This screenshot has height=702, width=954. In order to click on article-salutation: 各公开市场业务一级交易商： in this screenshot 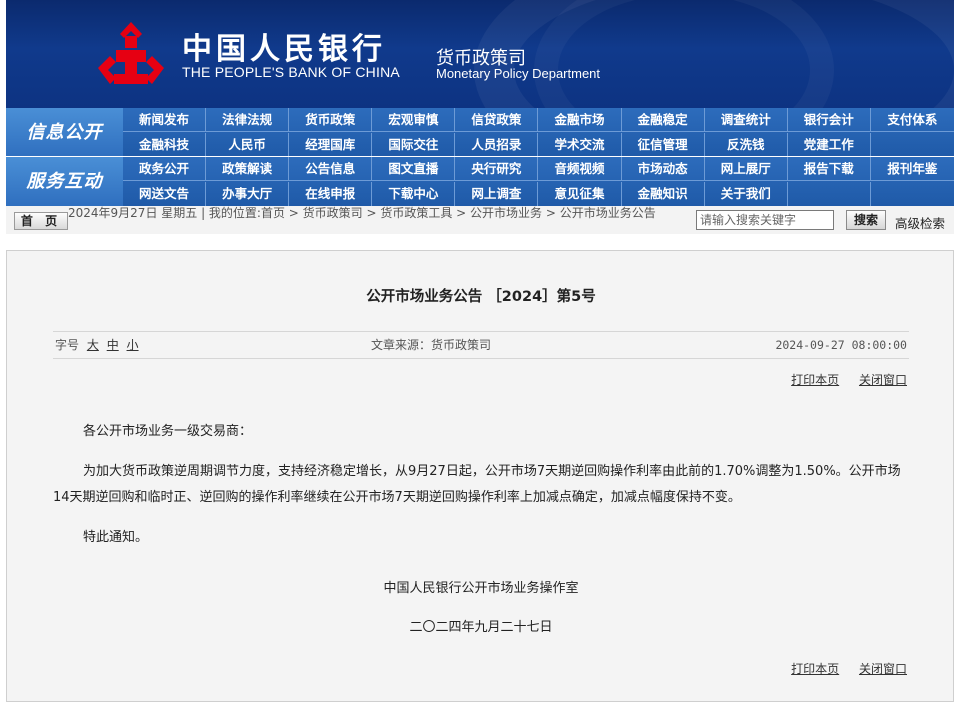, I will do `click(168, 431)`.